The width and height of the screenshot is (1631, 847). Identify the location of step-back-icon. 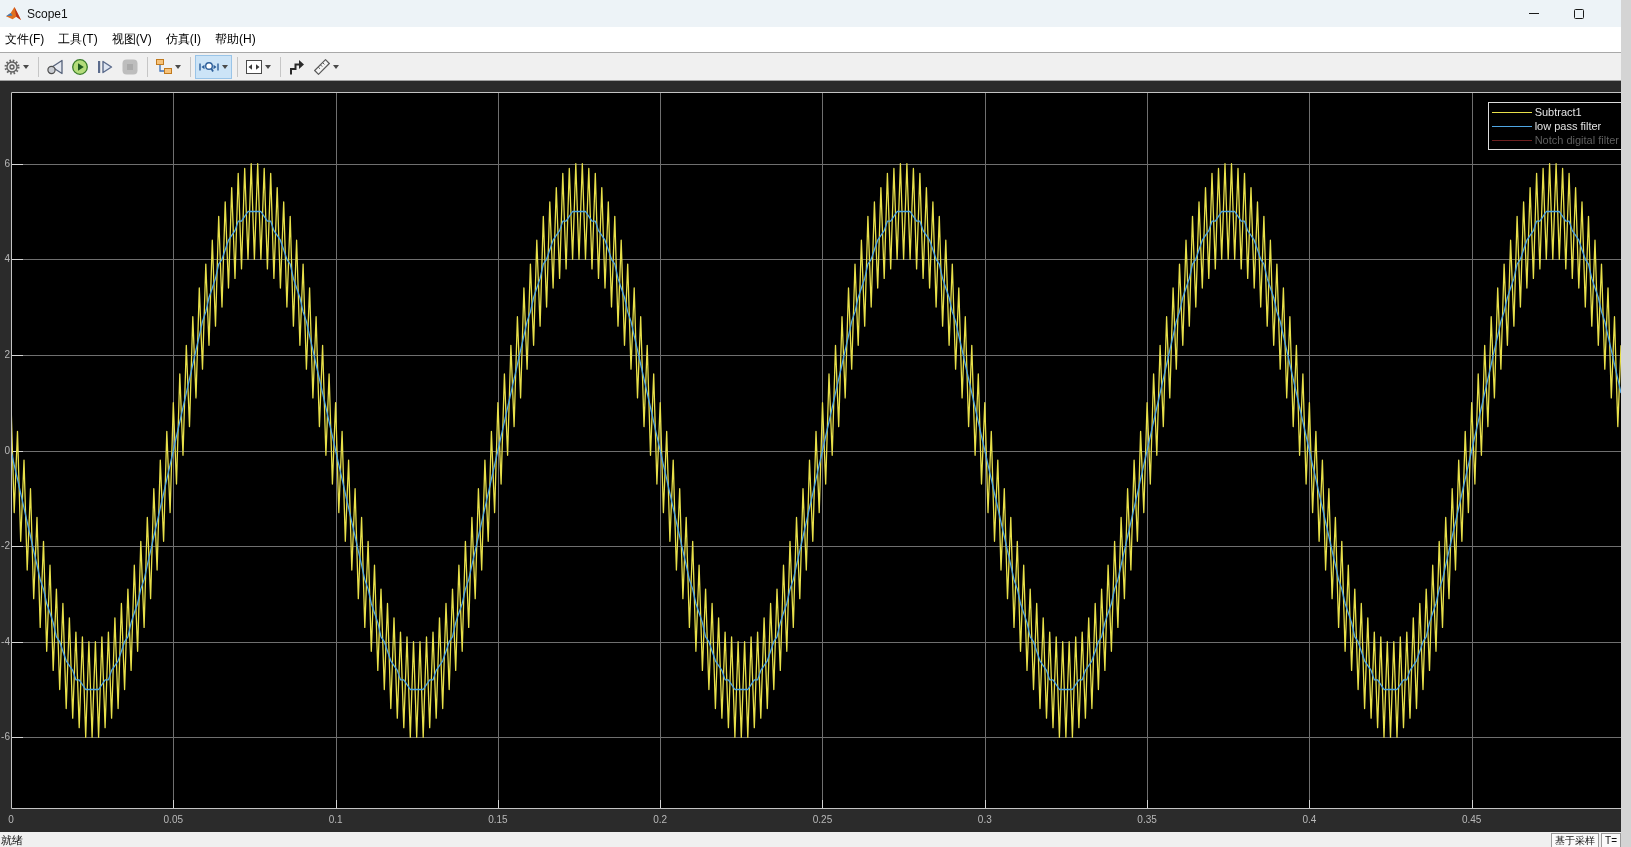
(55, 66).